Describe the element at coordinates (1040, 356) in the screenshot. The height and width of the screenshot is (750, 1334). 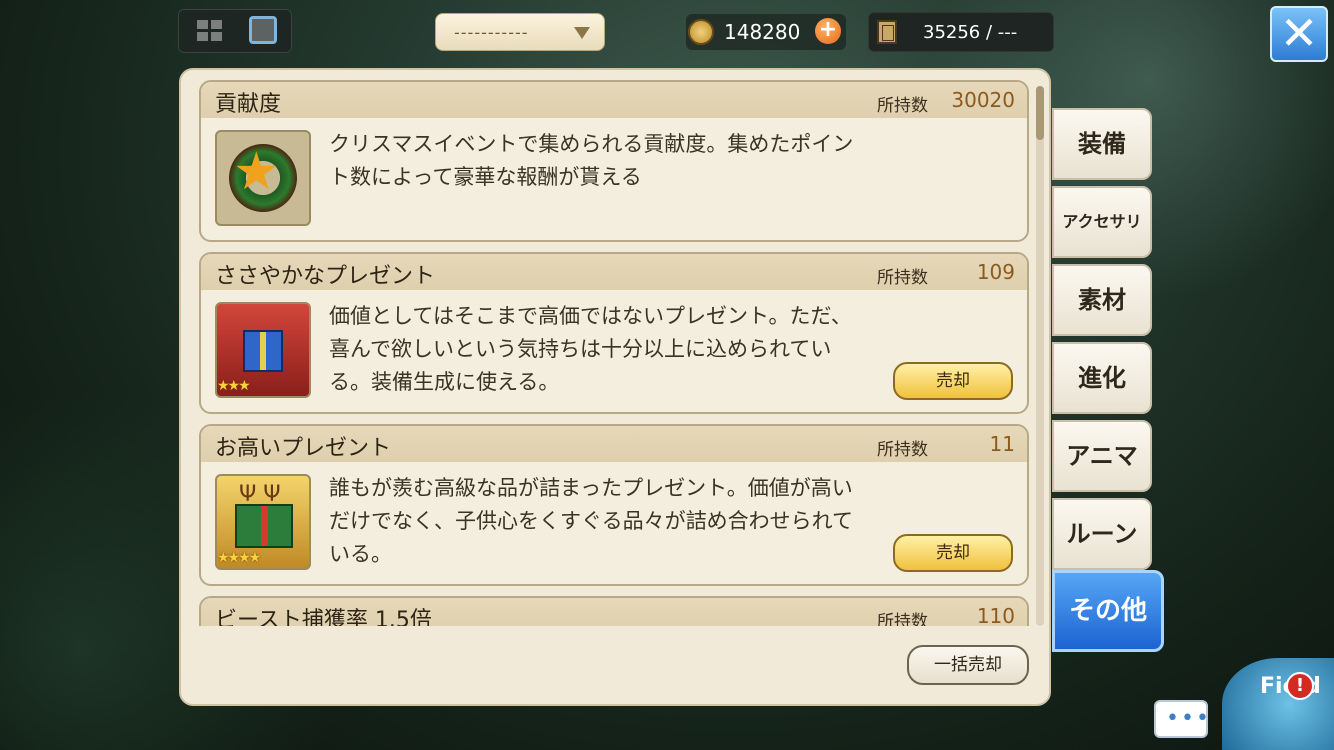
I see `scrollbar` at that location.